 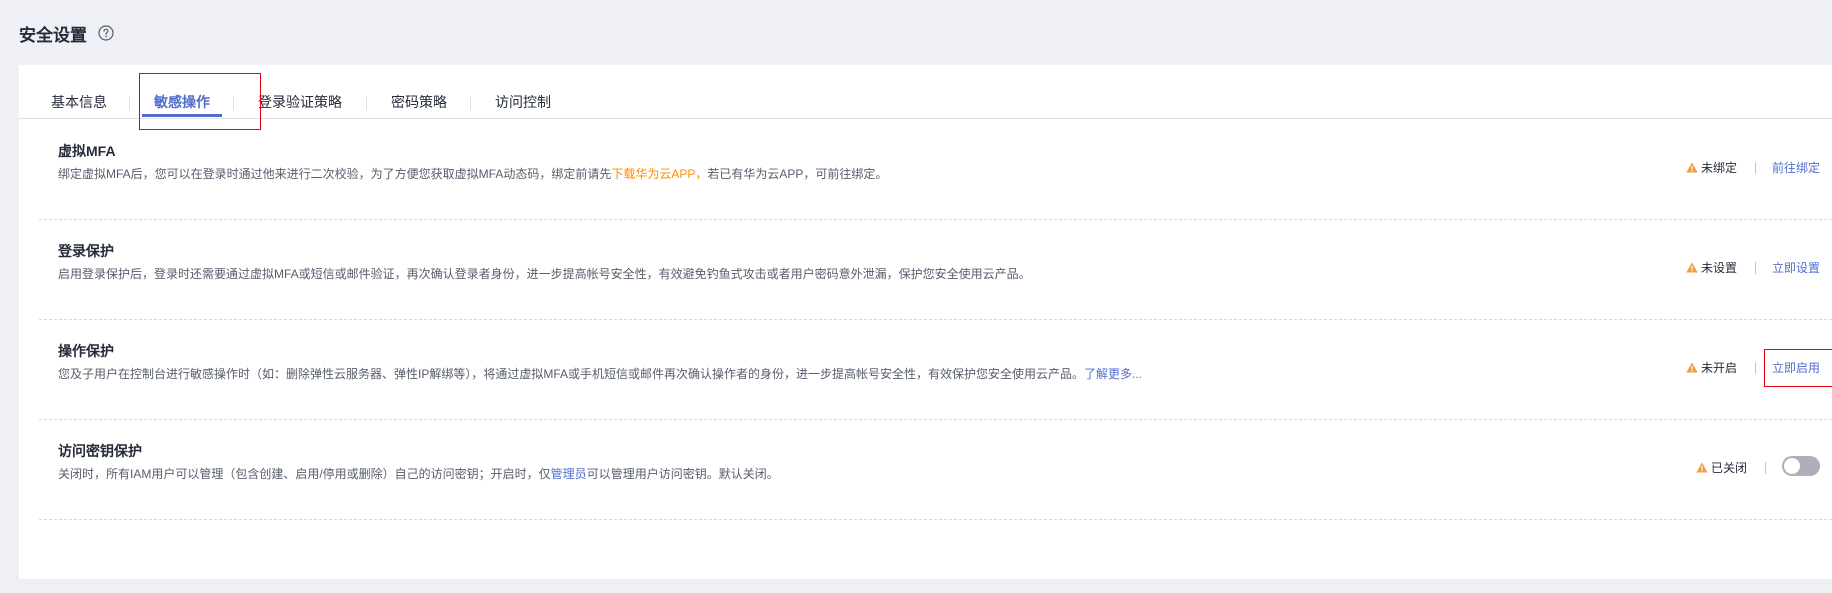 I want to click on row-title: 访问密钥保护, so click(x=100, y=451).